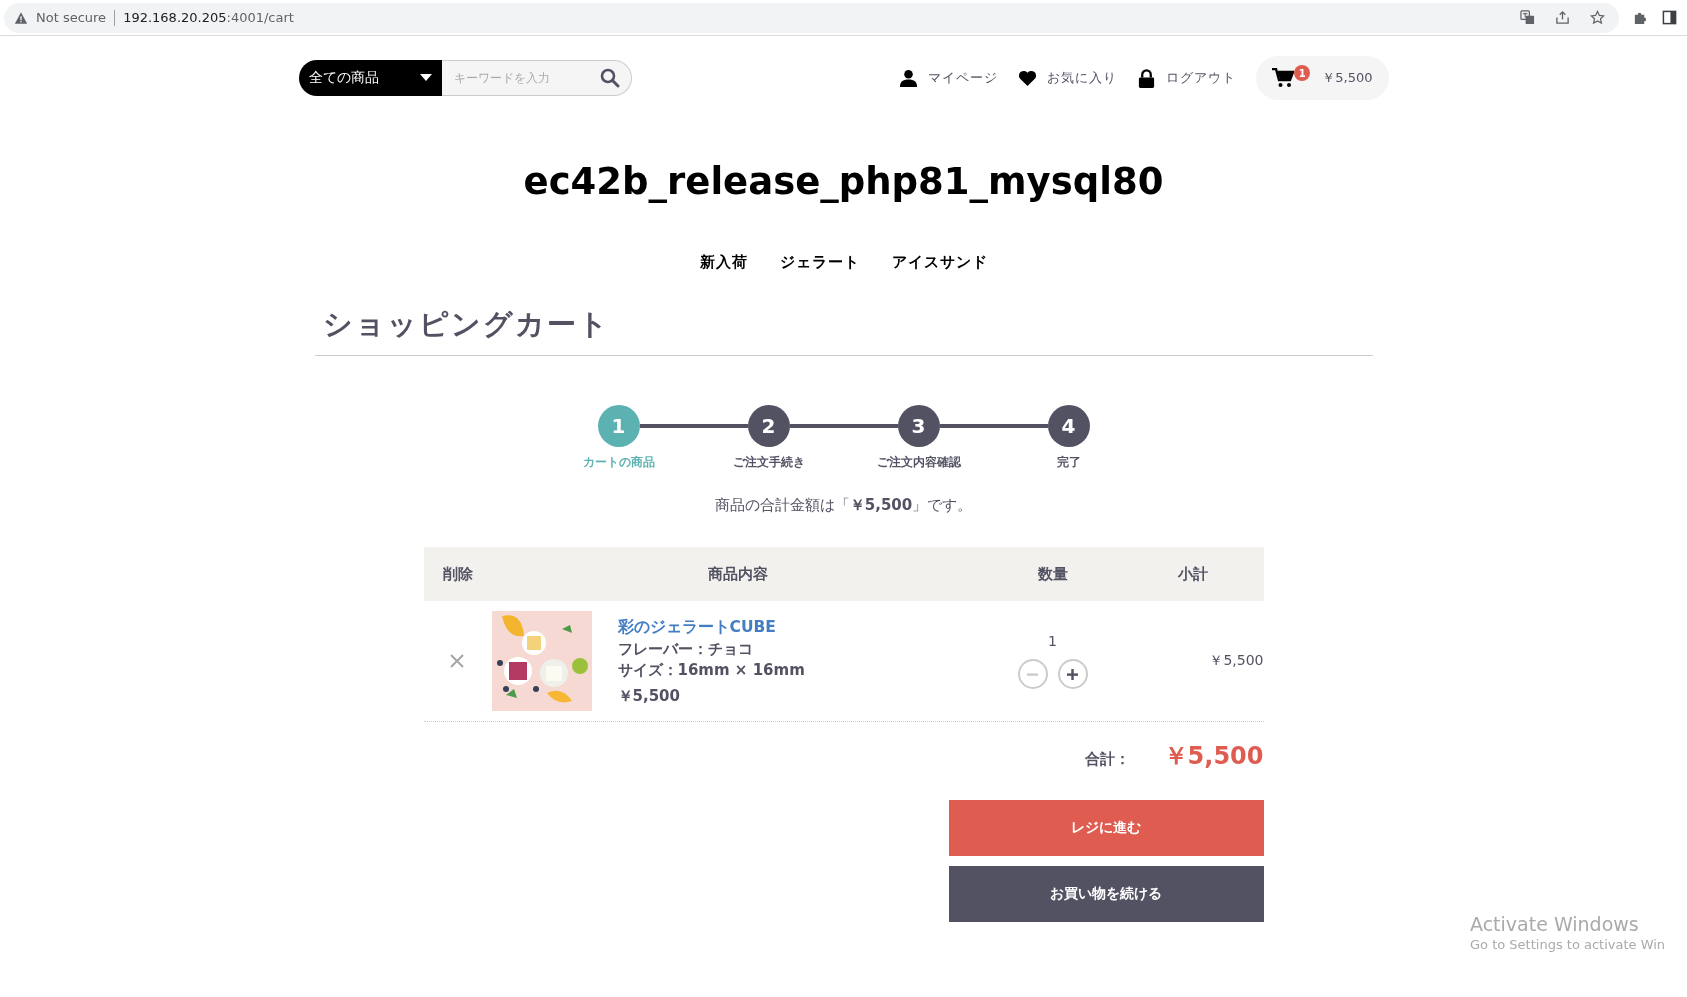  Describe the element at coordinates (609, 78) in the screenshot. I see `search-icon` at that location.